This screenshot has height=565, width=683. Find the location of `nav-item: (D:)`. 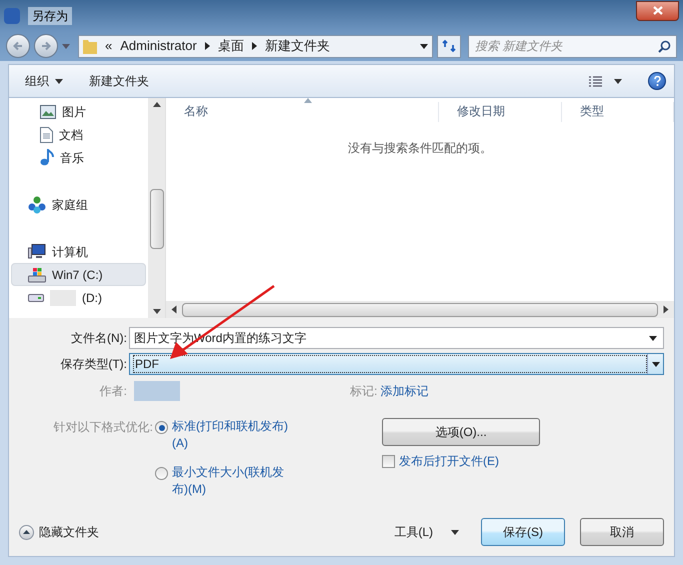

nav-item: (D:) is located at coordinates (78, 297).